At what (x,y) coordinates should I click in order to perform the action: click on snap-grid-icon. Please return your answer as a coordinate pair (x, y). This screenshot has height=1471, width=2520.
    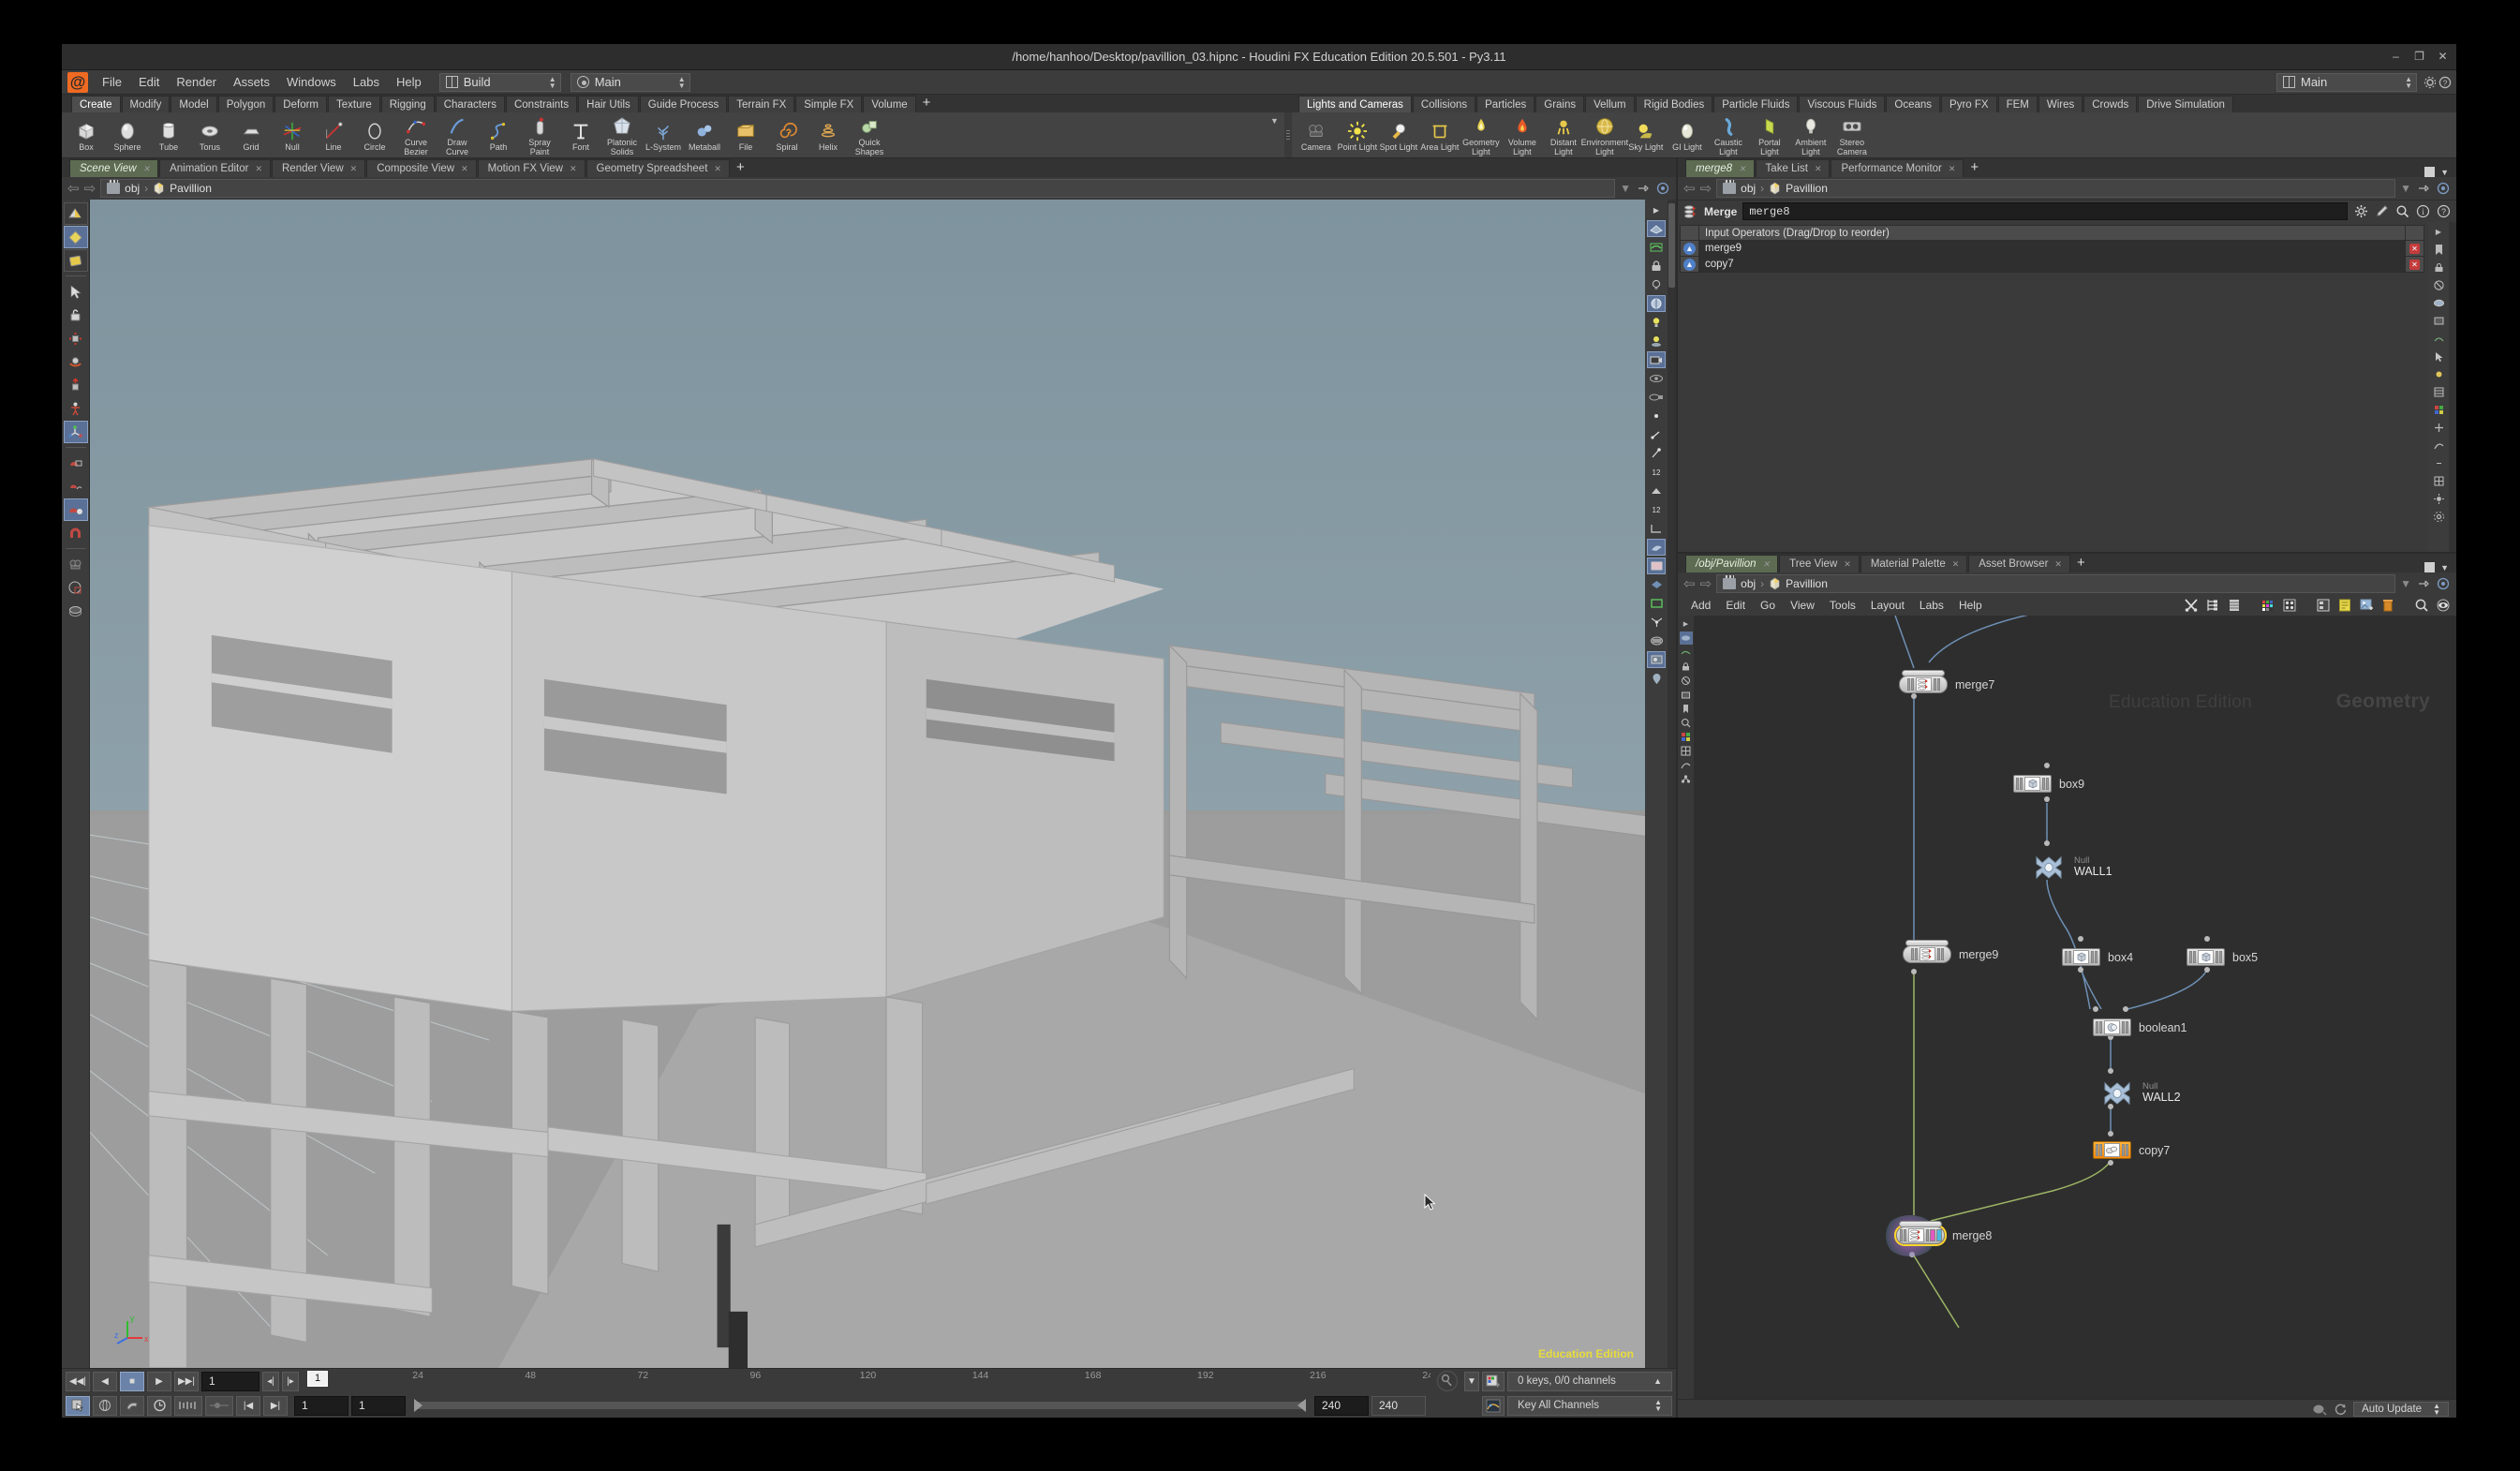
    Looking at the image, I should click on (76, 463).